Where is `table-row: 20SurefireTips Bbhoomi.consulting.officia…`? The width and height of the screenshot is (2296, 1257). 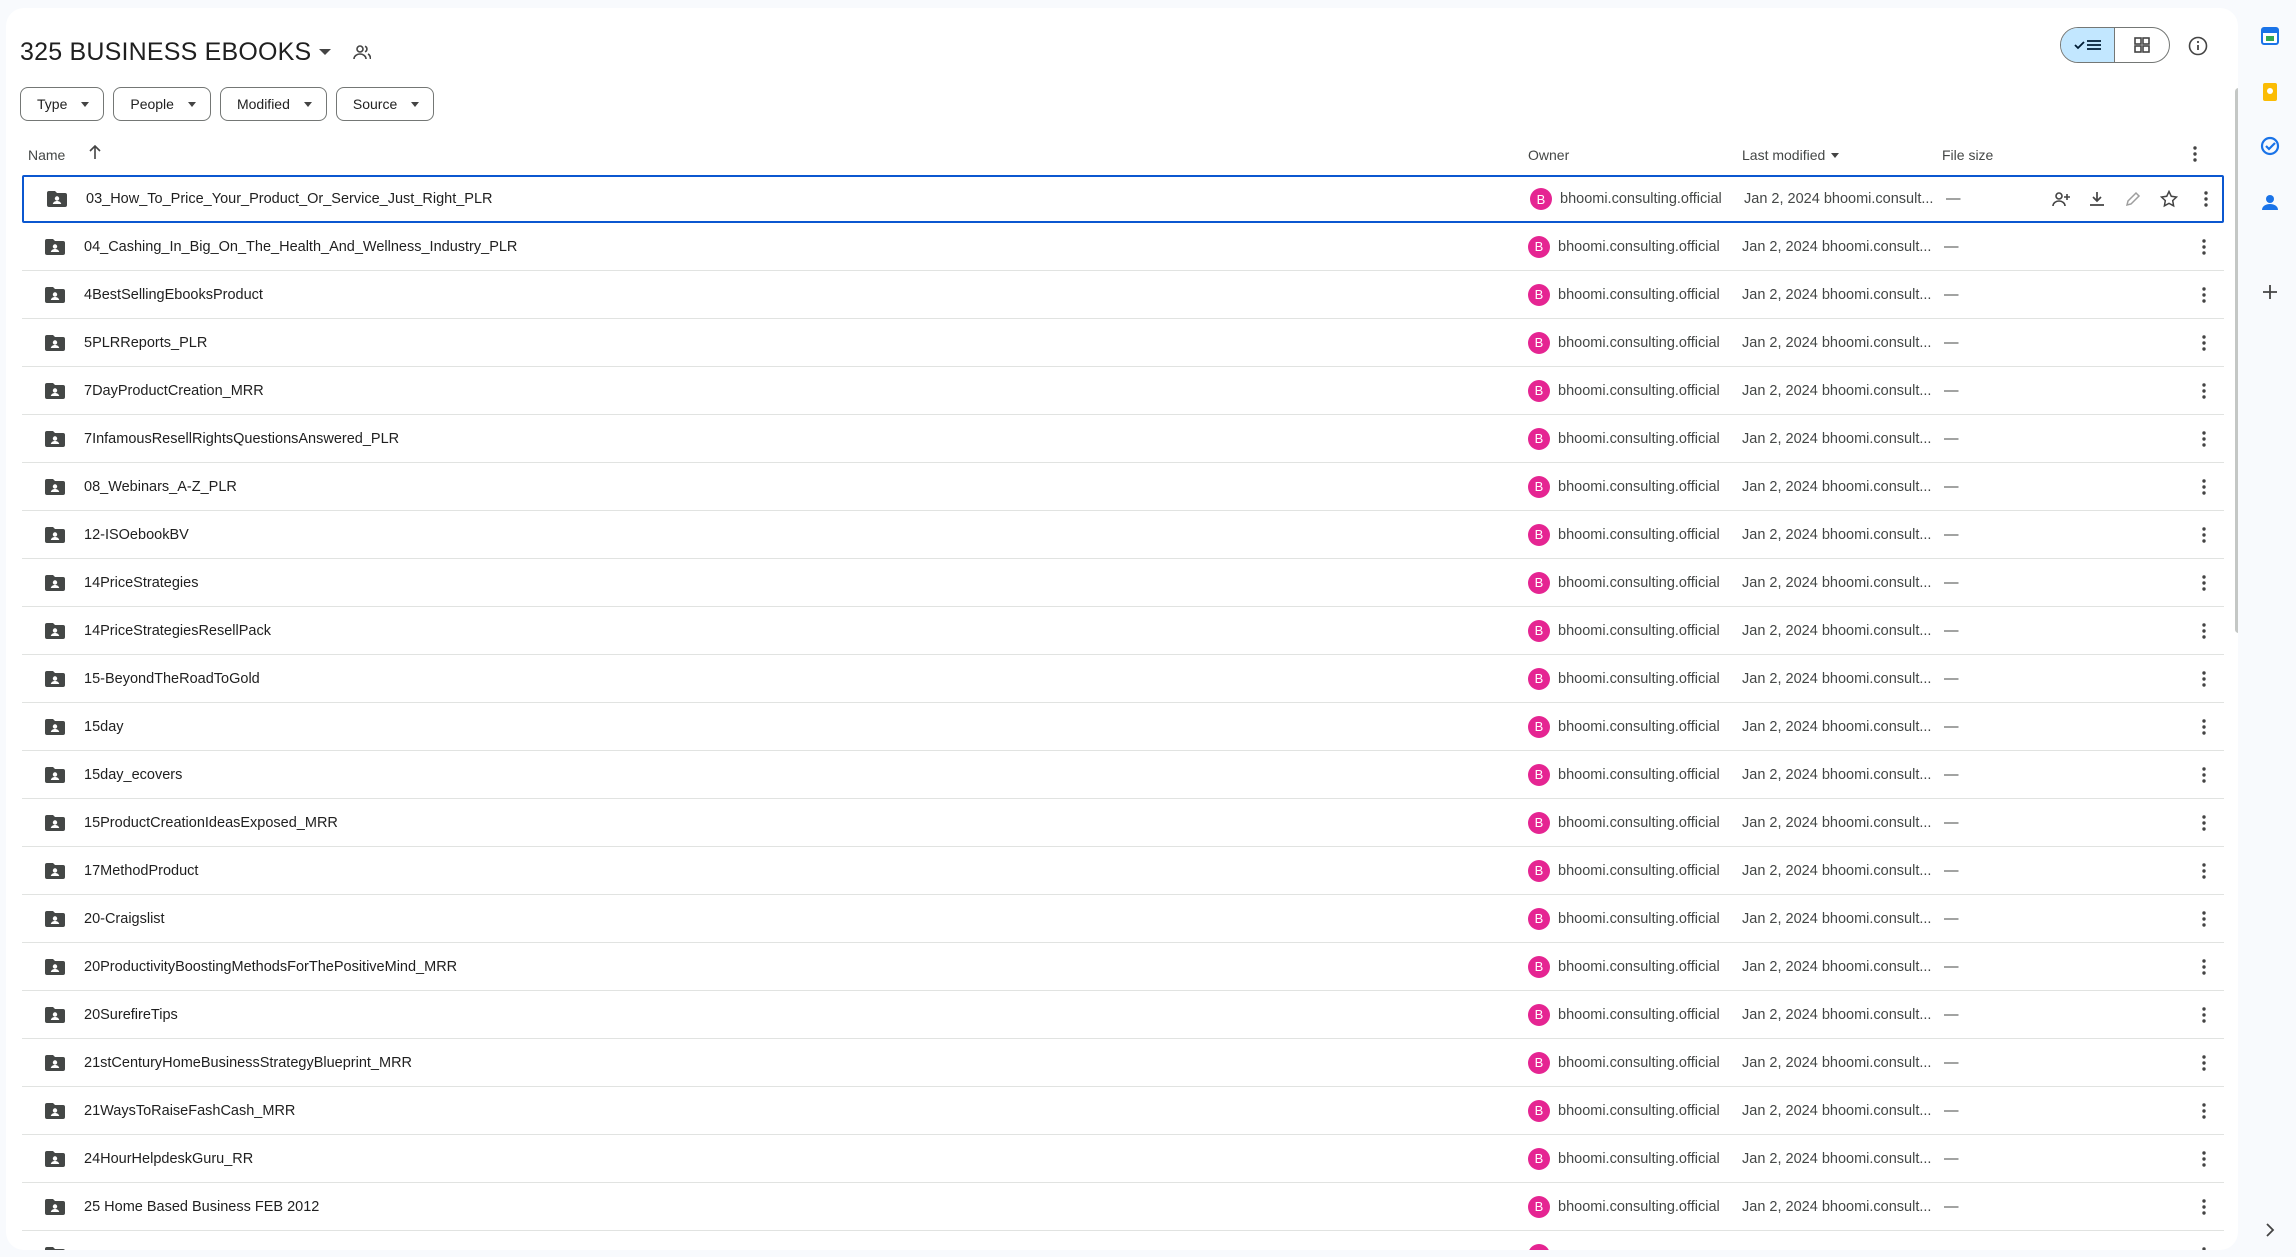
table-row: 20SurefireTips Bbhoomi.consulting.officia… is located at coordinates (1123, 1015).